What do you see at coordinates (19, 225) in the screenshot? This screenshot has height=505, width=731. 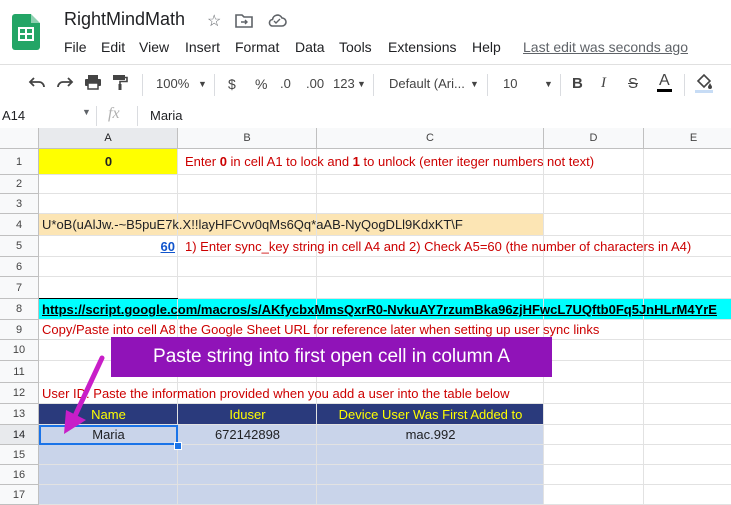 I see `row-header: 4` at bounding box center [19, 225].